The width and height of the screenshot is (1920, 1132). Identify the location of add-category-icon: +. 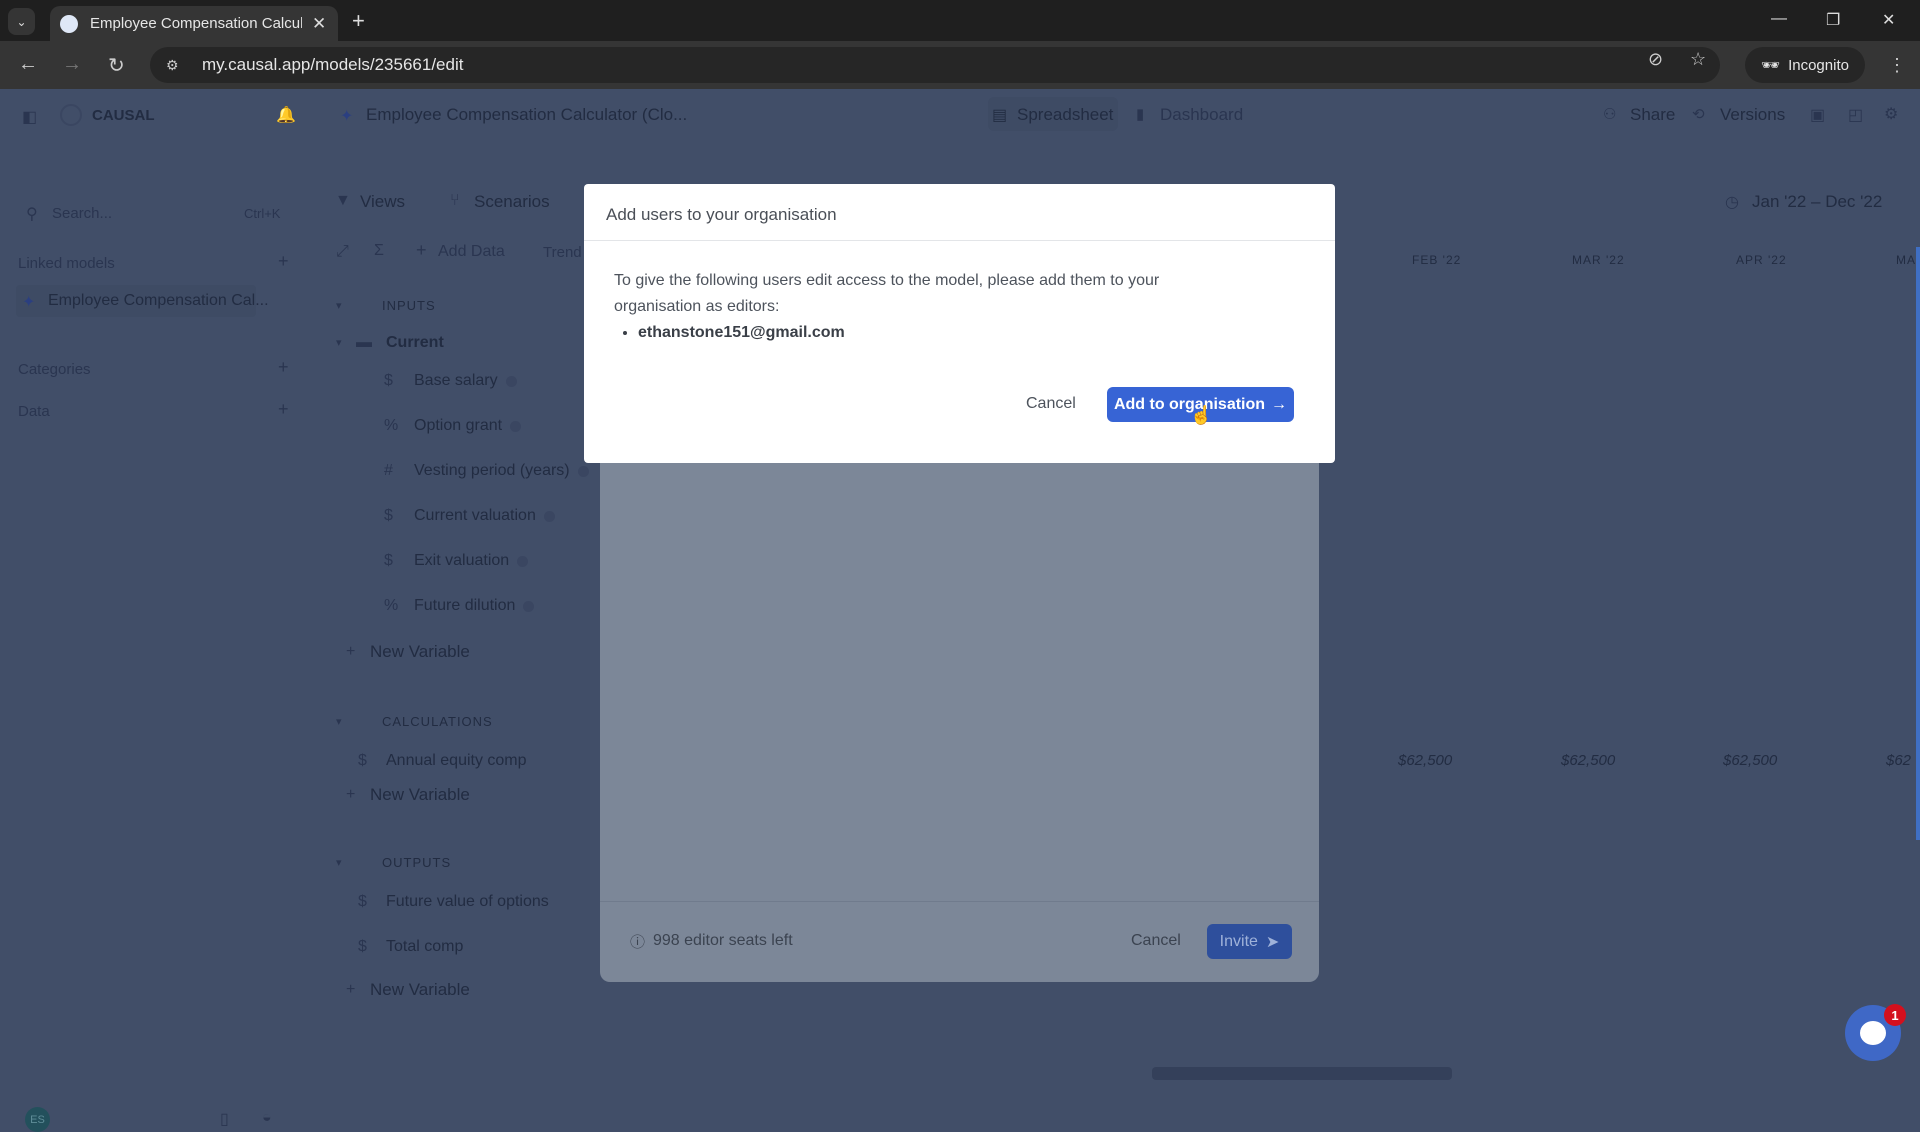
(283, 367).